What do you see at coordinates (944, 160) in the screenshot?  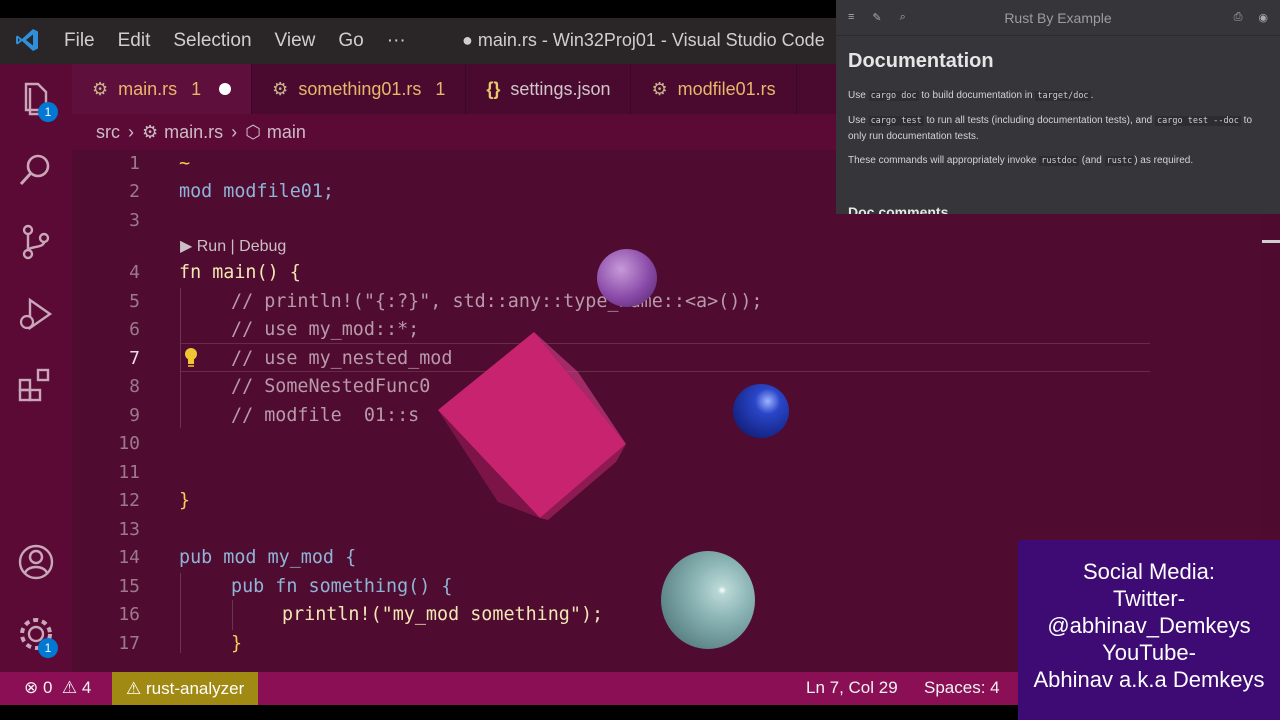 I see `text: These commands will appropriately invoke` at bounding box center [944, 160].